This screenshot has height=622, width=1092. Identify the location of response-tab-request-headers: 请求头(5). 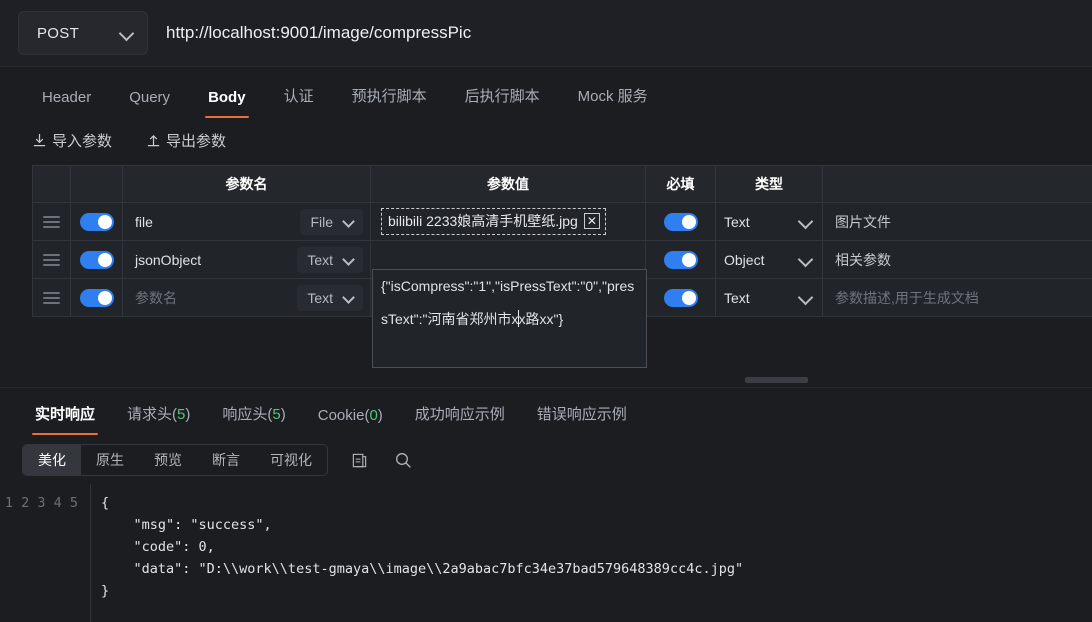
(158, 419).